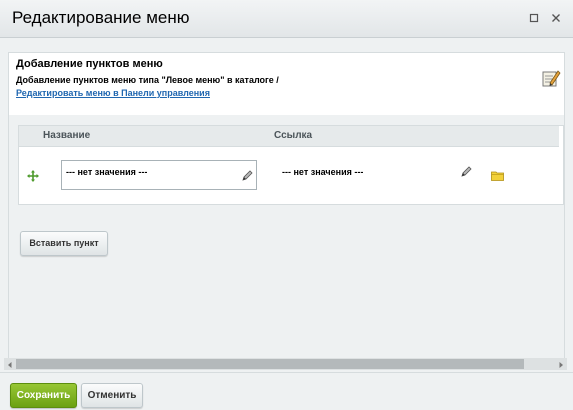  What do you see at coordinates (497, 174) in the screenshot?
I see `folder-icon` at bounding box center [497, 174].